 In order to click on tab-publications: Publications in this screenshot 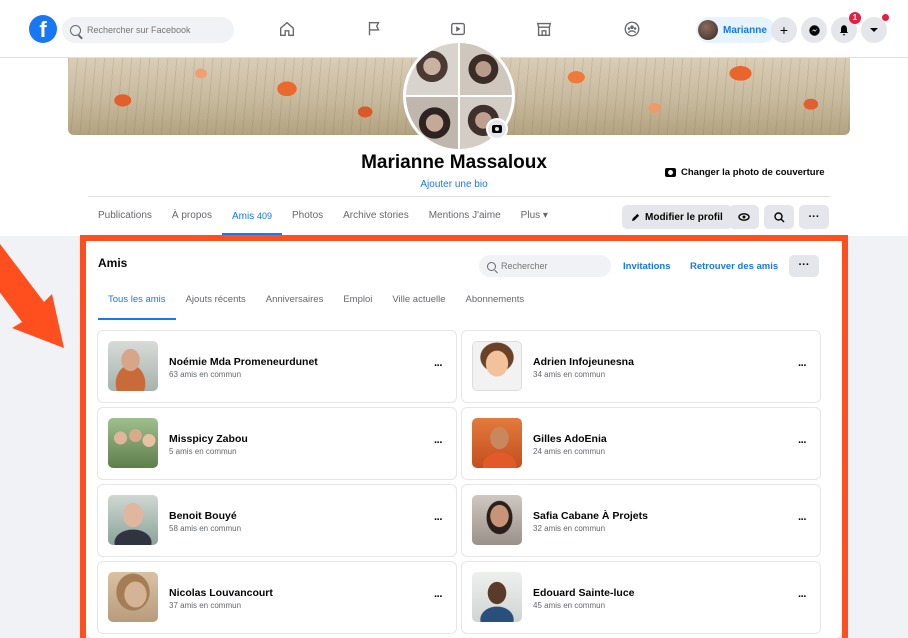, I will do `click(125, 218)`.